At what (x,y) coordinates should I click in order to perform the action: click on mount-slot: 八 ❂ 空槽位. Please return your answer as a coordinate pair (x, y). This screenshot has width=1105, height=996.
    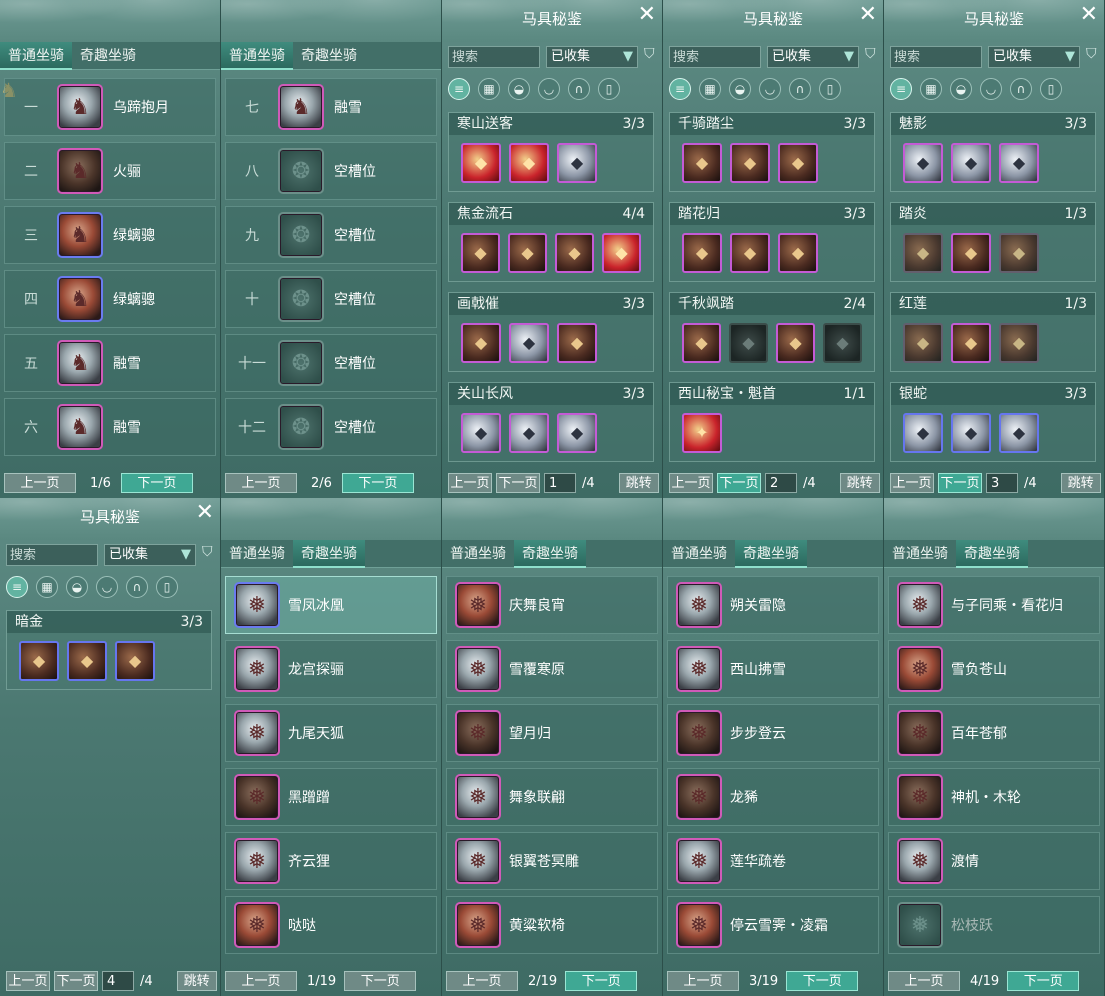
    Looking at the image, I should click on (331, 171).